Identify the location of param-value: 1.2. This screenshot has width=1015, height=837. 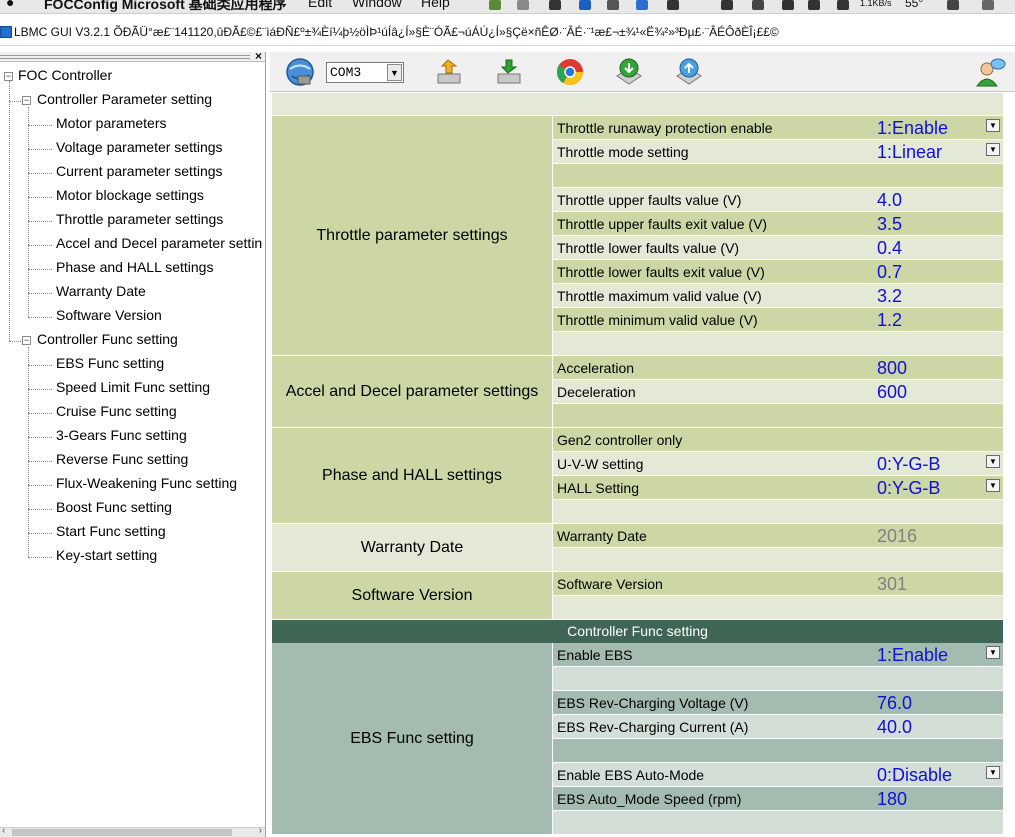
(889, 320).